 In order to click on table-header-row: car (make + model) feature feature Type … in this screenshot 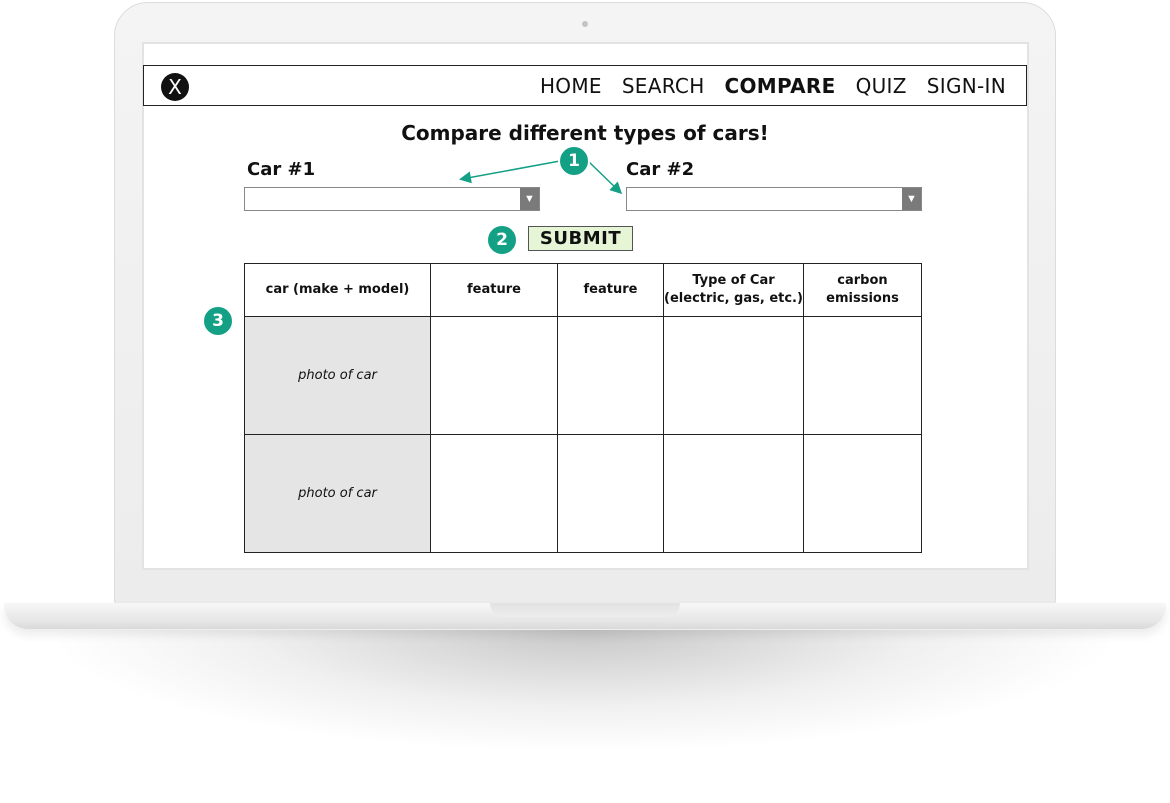, I will do `click(583, 290)`.